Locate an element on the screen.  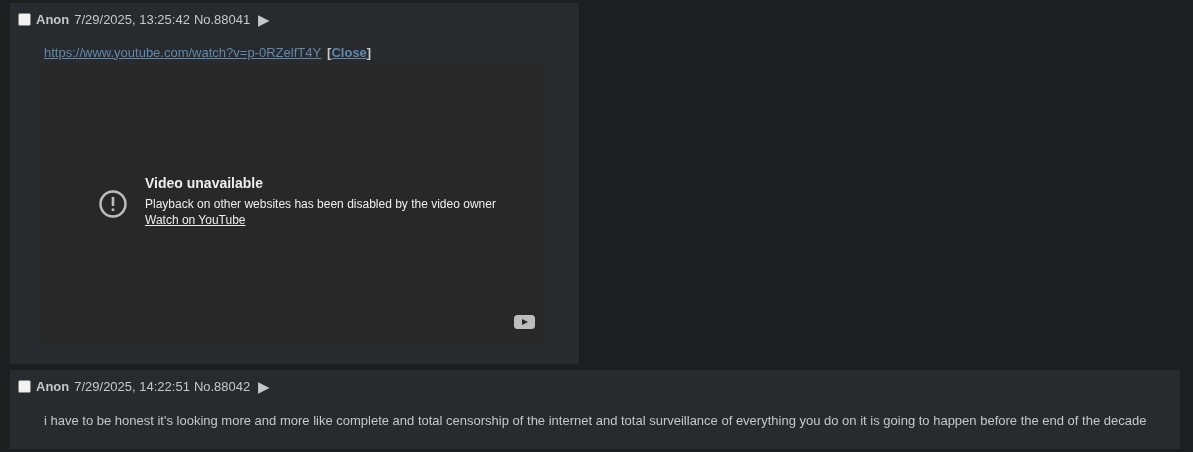
post-number: No.88041 is located at coordinates (222, 19).